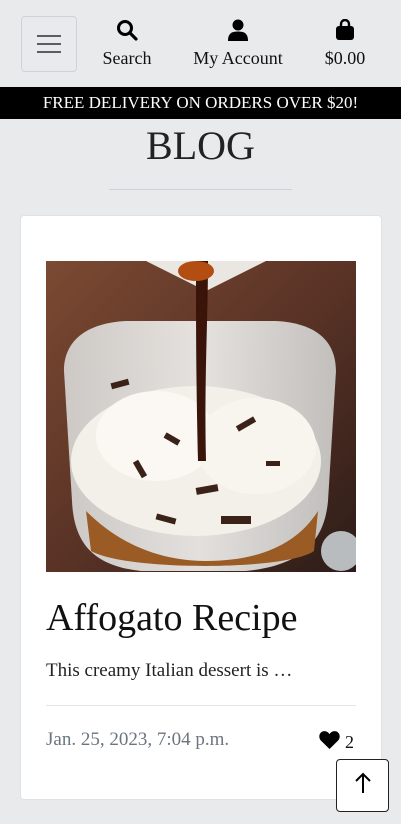 The height and width of the screenshot is (824, 401). Describe the element at coordinates (127, 58) in the screenshot. I see `search-label: Search` at that location.